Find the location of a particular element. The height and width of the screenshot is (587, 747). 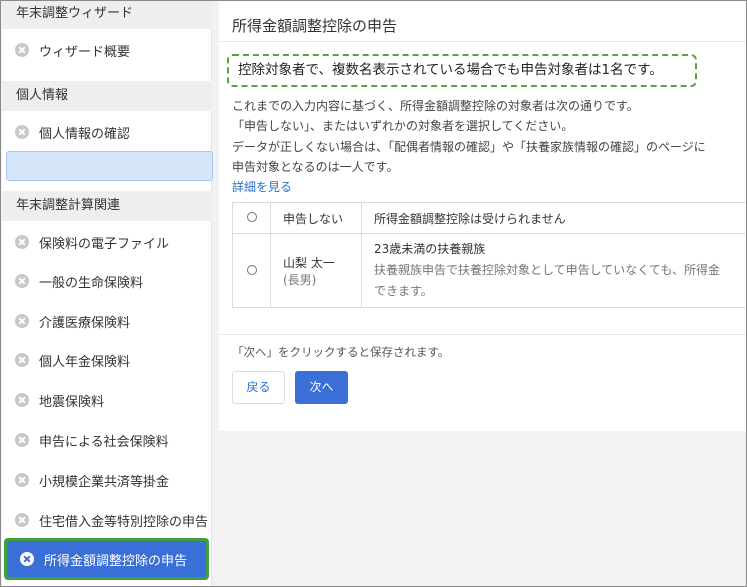

sidebar-section-wizard: 年末調整ウィザード is located at coordinates (107, 15).